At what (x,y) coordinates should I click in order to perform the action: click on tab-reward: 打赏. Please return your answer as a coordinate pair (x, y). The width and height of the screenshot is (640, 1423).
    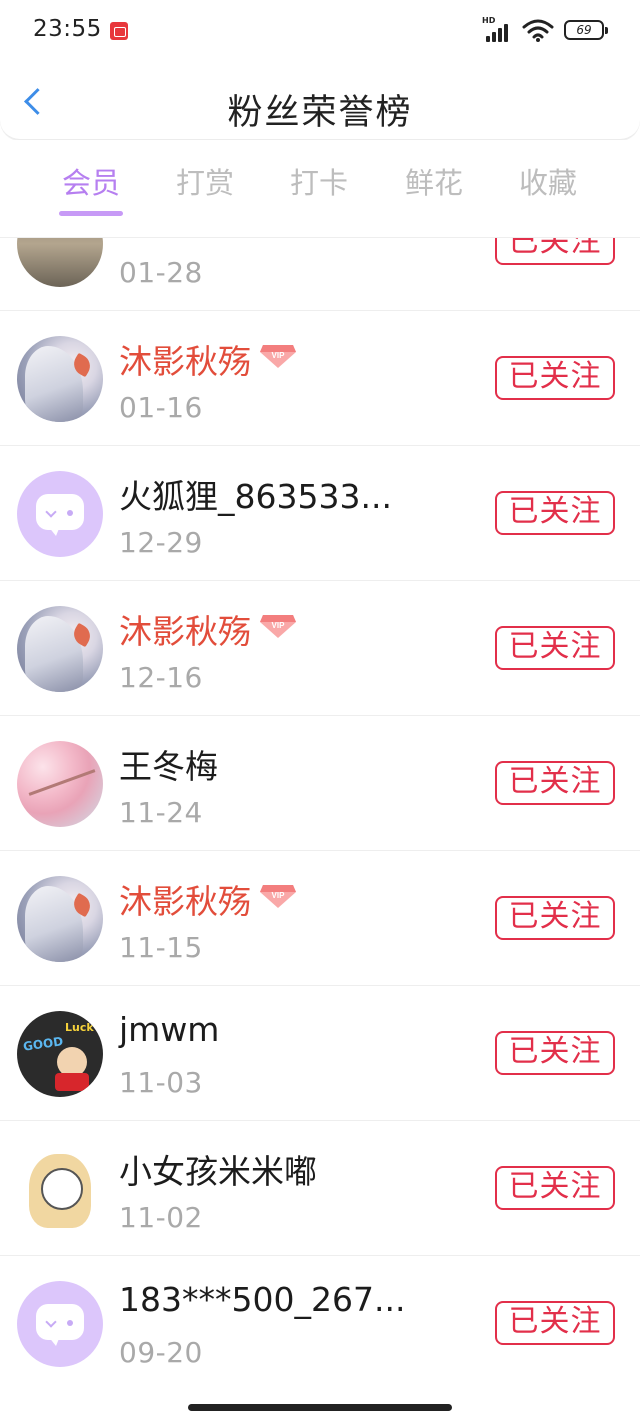
    Looking at the image, I should click on (205, 181).